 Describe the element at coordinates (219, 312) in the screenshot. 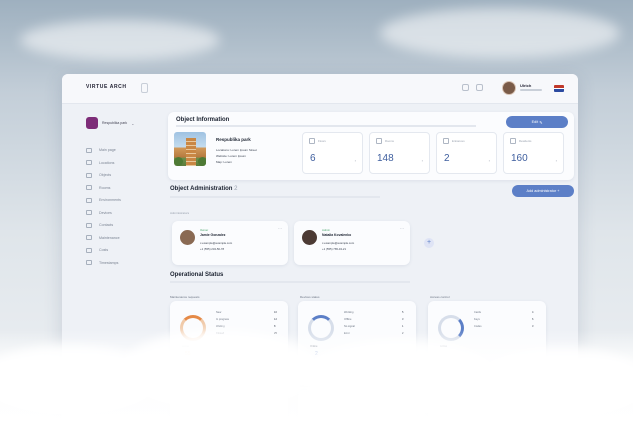

I see `status-row-label: New` at that location.